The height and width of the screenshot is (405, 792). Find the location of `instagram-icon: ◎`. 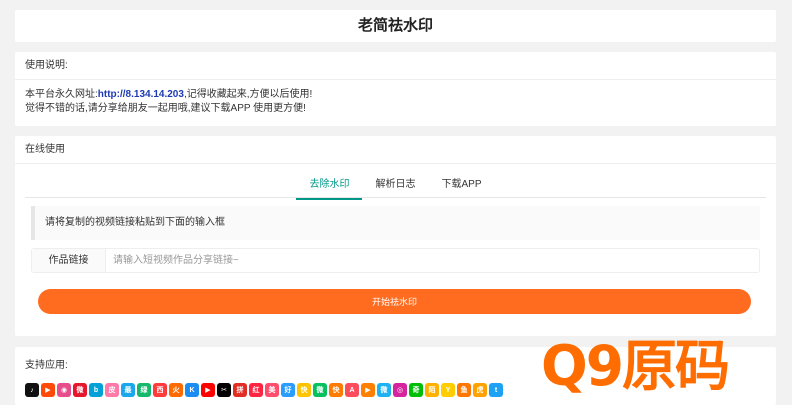

instagram-icon: ◎ is located at coordinates (400, 390).